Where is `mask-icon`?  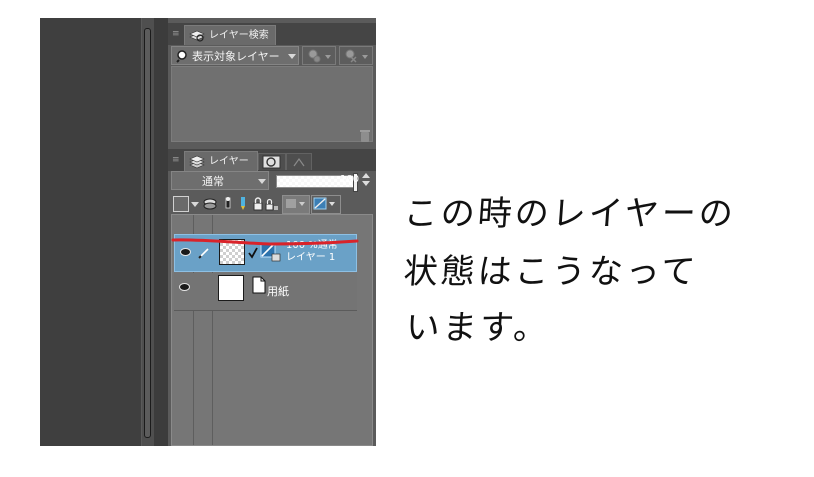 mask-icon is located at coordinates (295, 203).